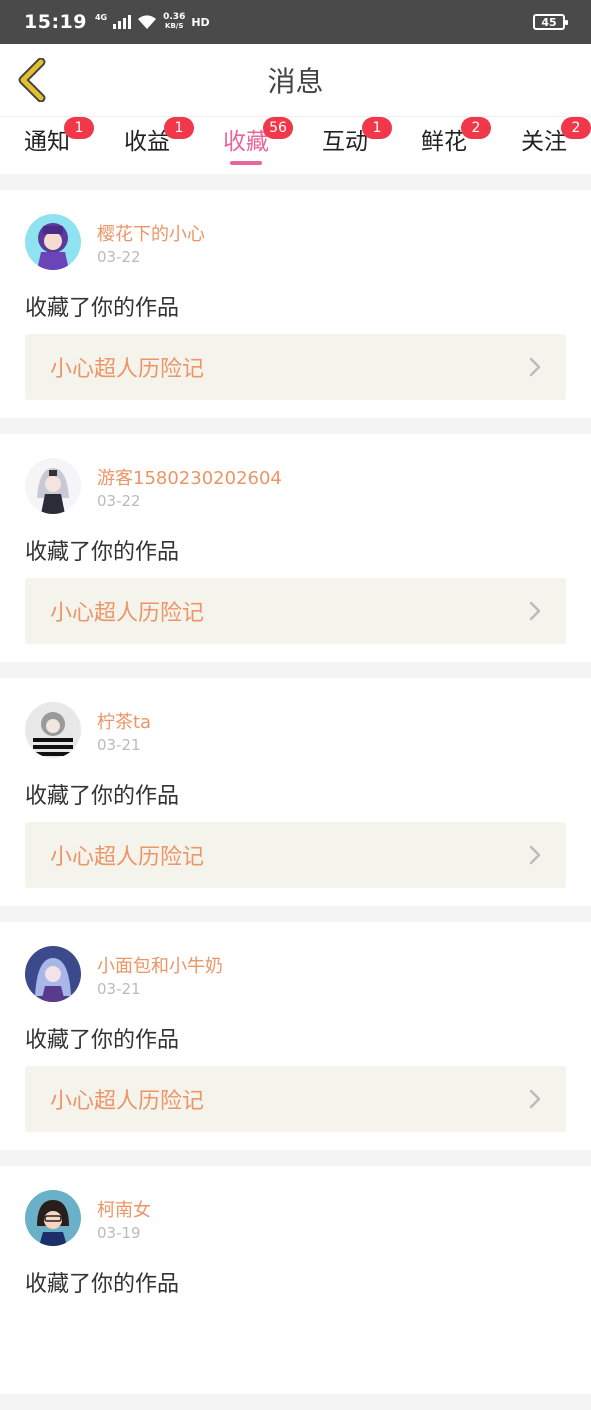  I want to click on status-bar: 15:19 4G 0.36 KB/S HD 45, so click(295, 22).